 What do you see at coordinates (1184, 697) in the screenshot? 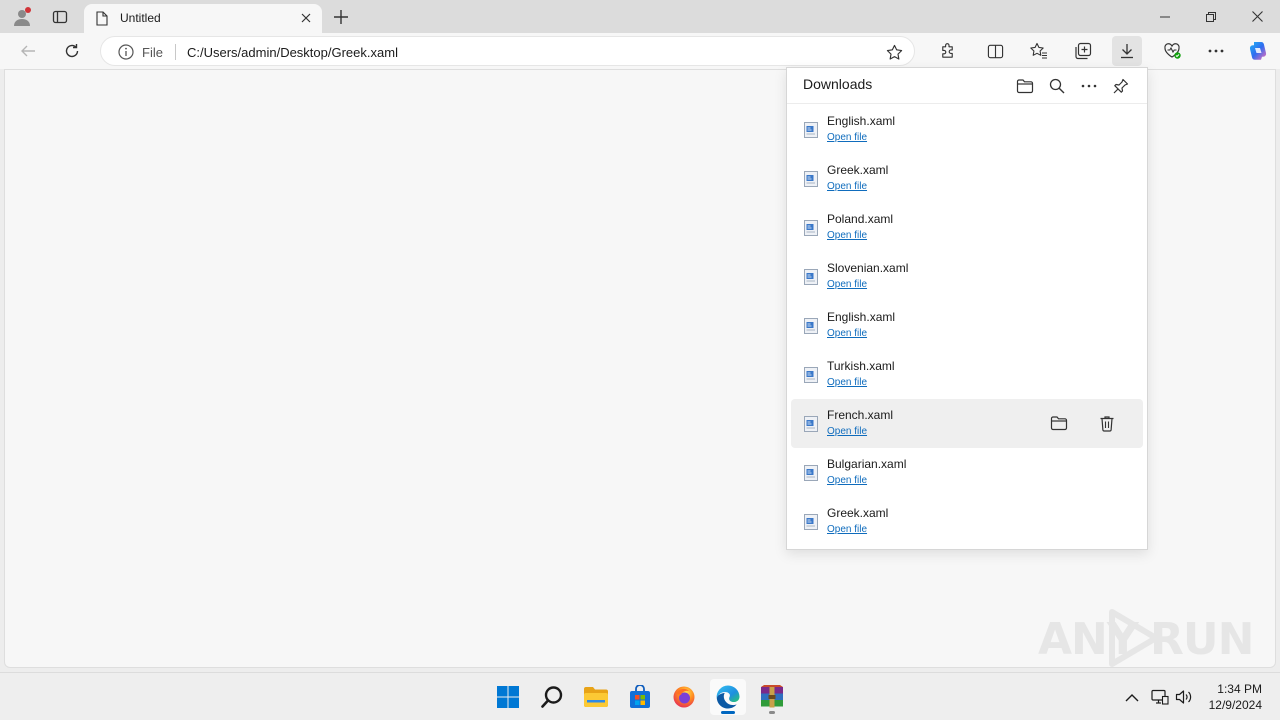
I see `volume-icon` at bounding box center [1184, 697].